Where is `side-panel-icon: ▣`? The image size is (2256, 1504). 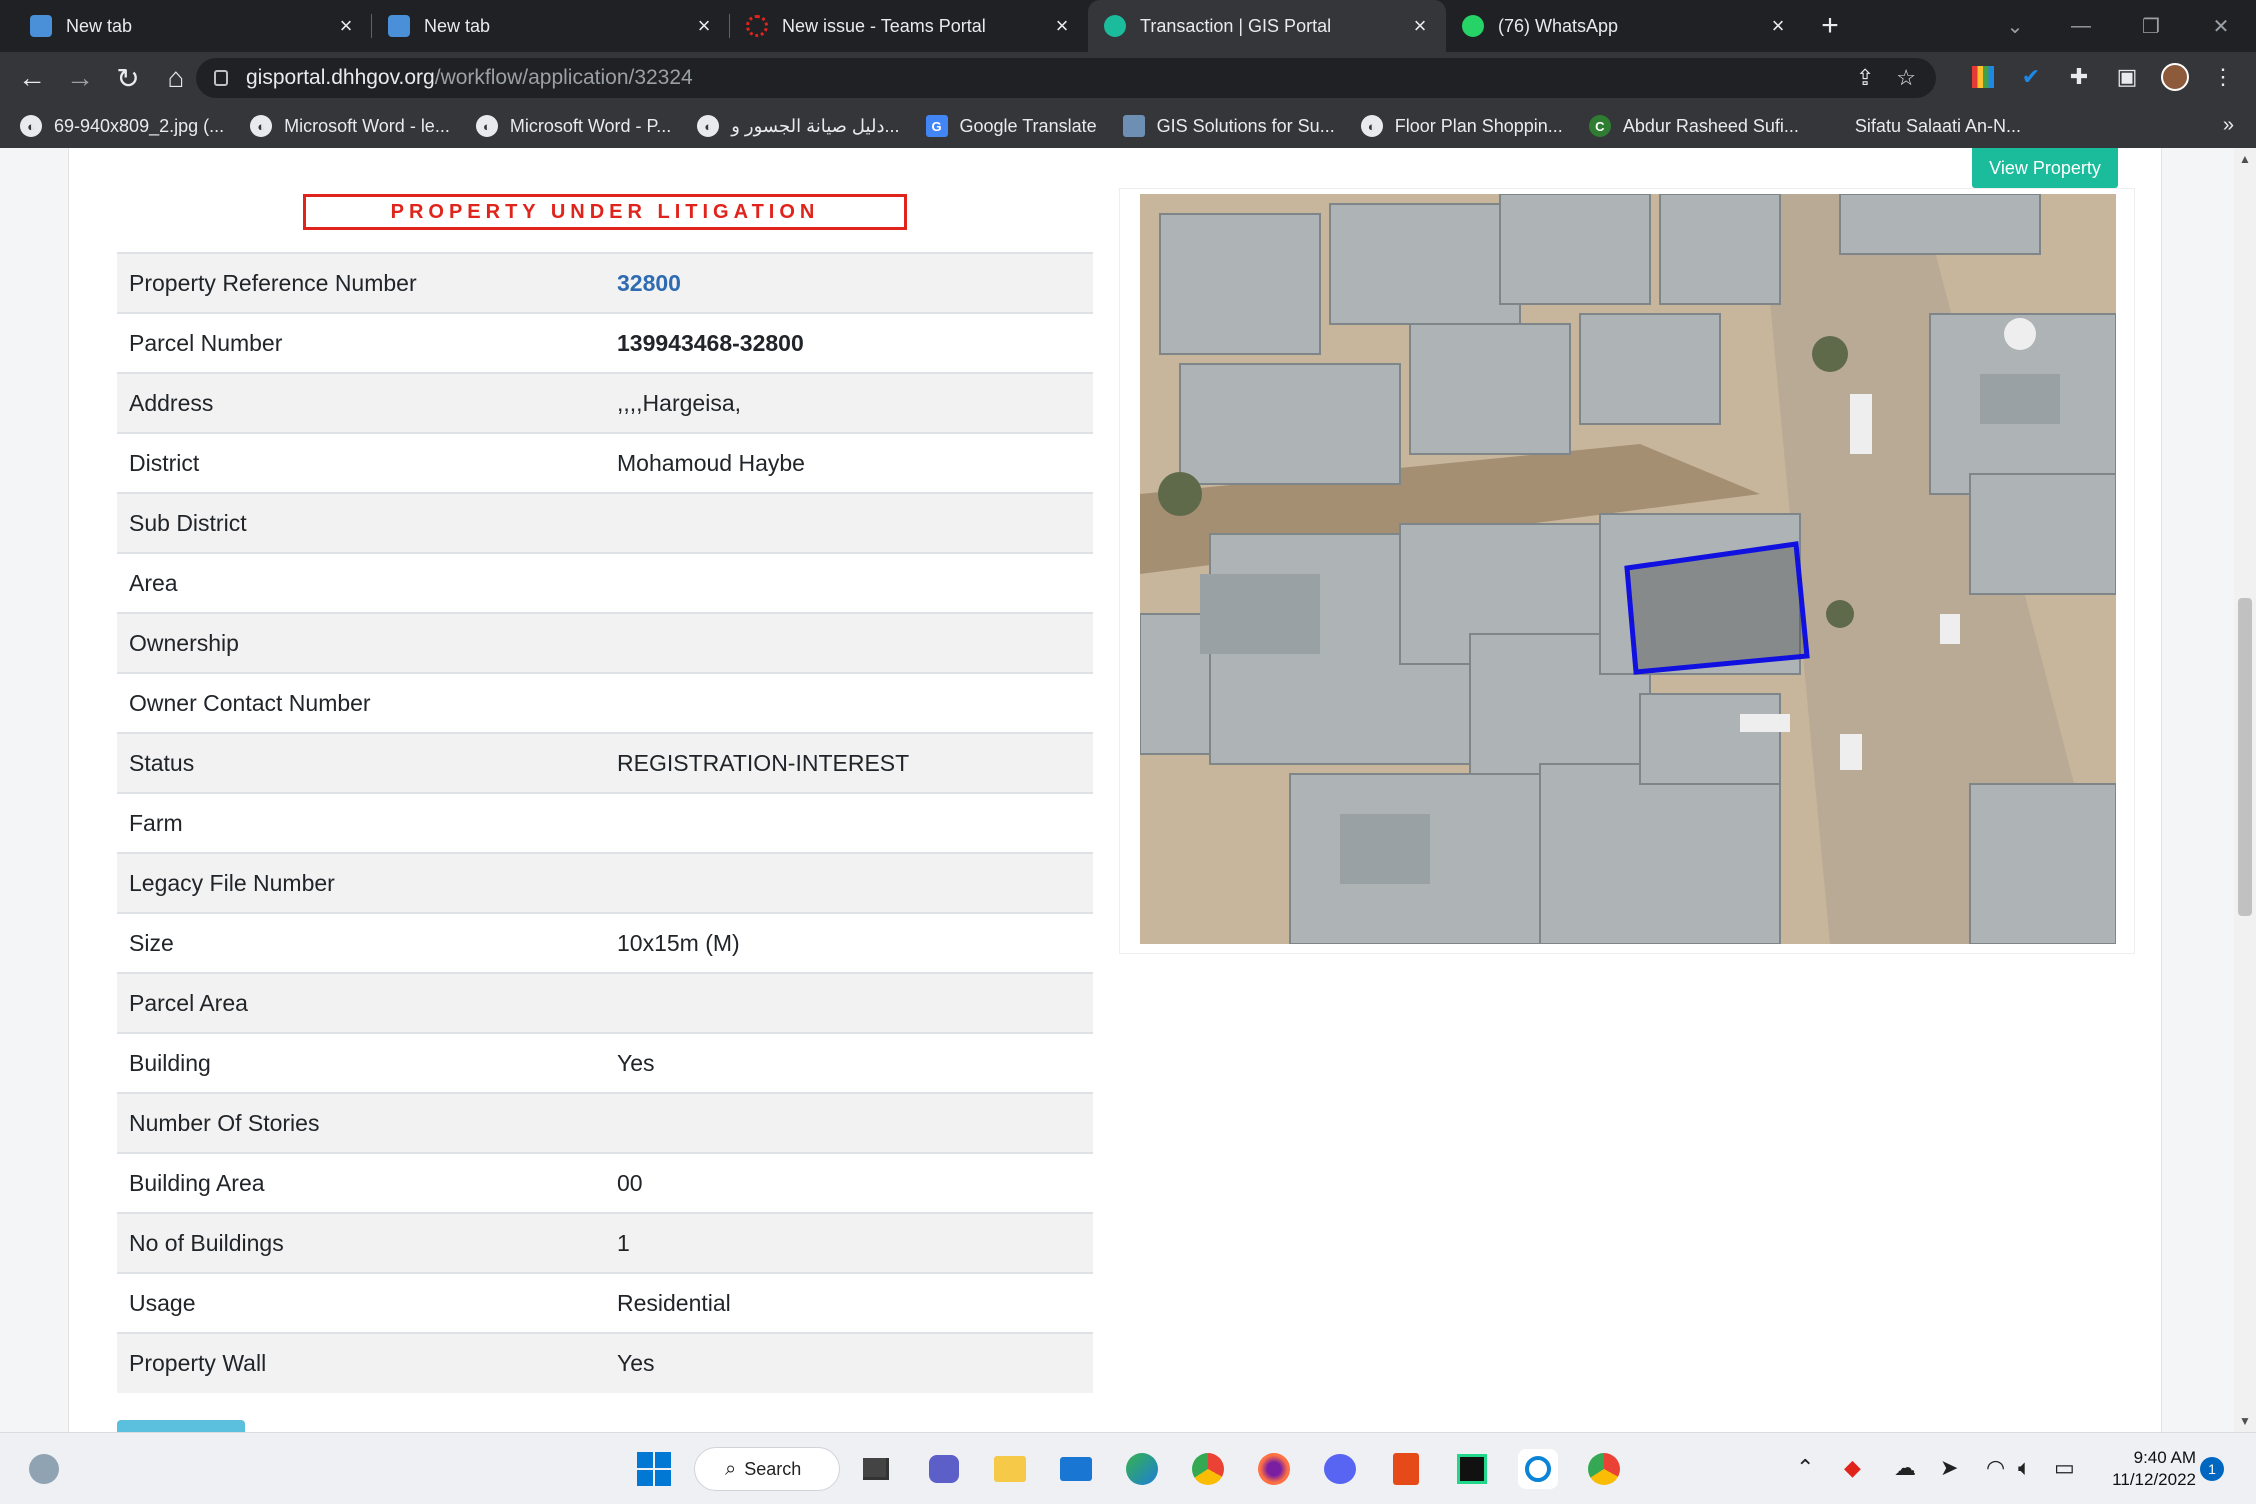 side-panel-icon: ▣ is located at coordinates (2127, 77).